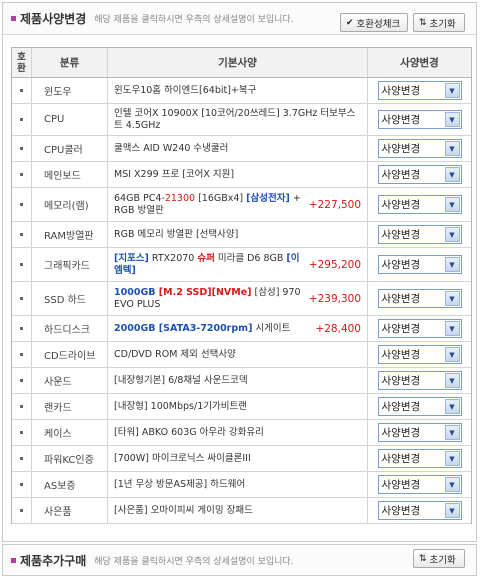 This screenshot has width=483, height=576. Describe the element at coordinates (442, 560) in the screenshot. I see `extra-reset-label: 초기화` at that location.